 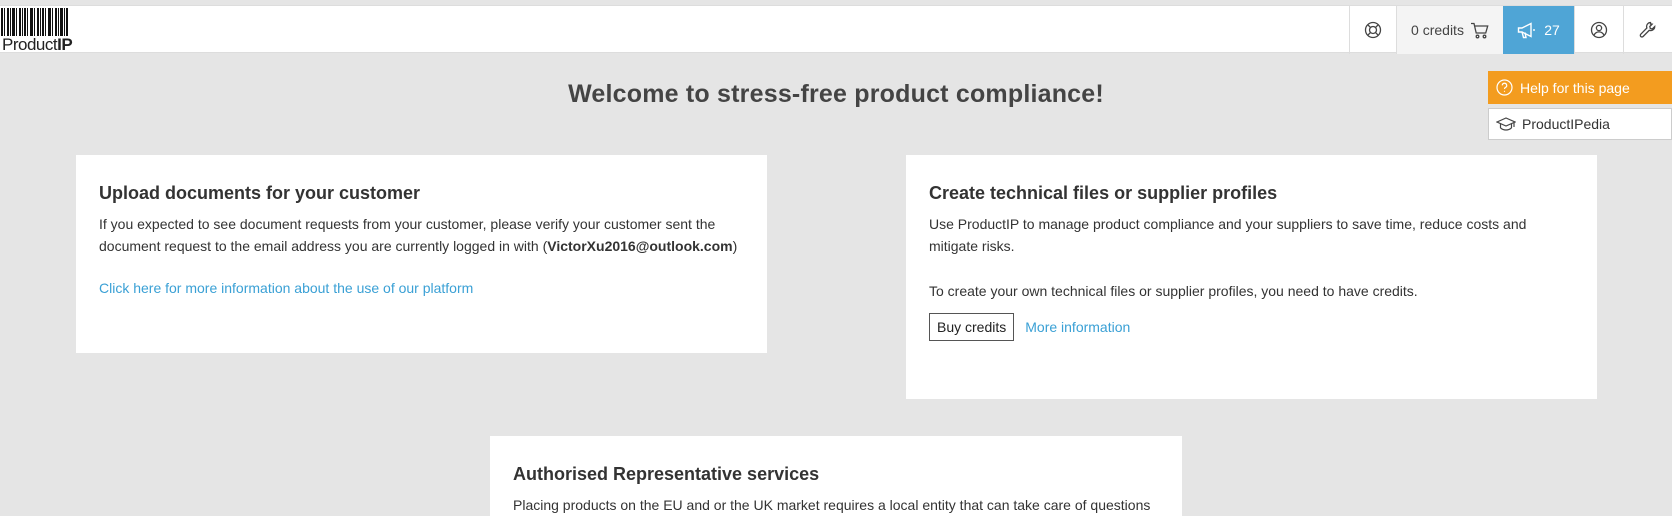 I want to click on announcements-count: 27, so click(x=1552, y=30).